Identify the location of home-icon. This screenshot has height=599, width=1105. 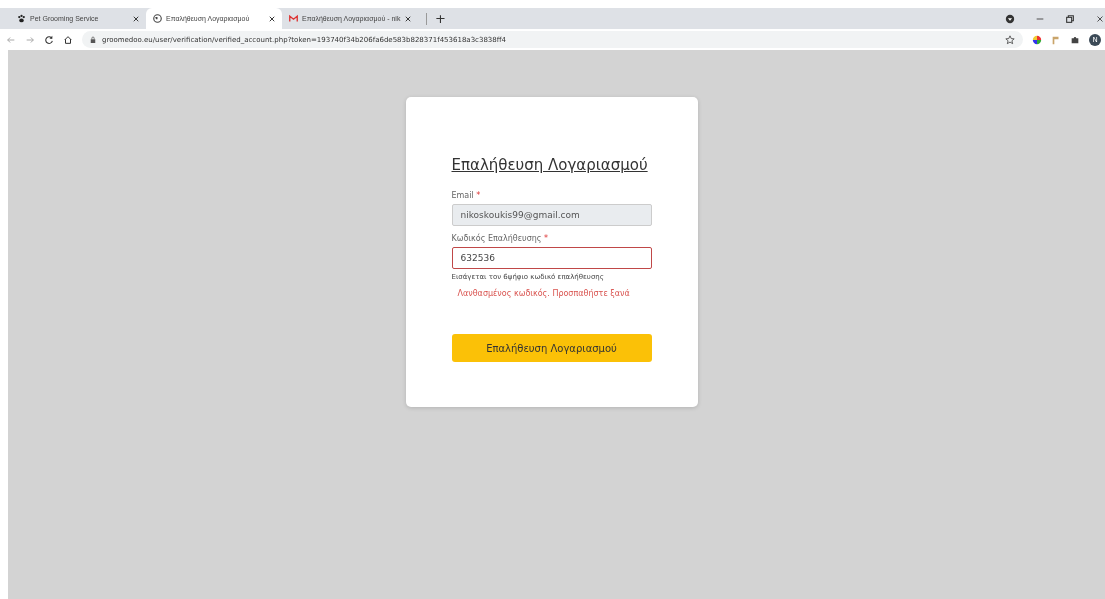
(68, 39).